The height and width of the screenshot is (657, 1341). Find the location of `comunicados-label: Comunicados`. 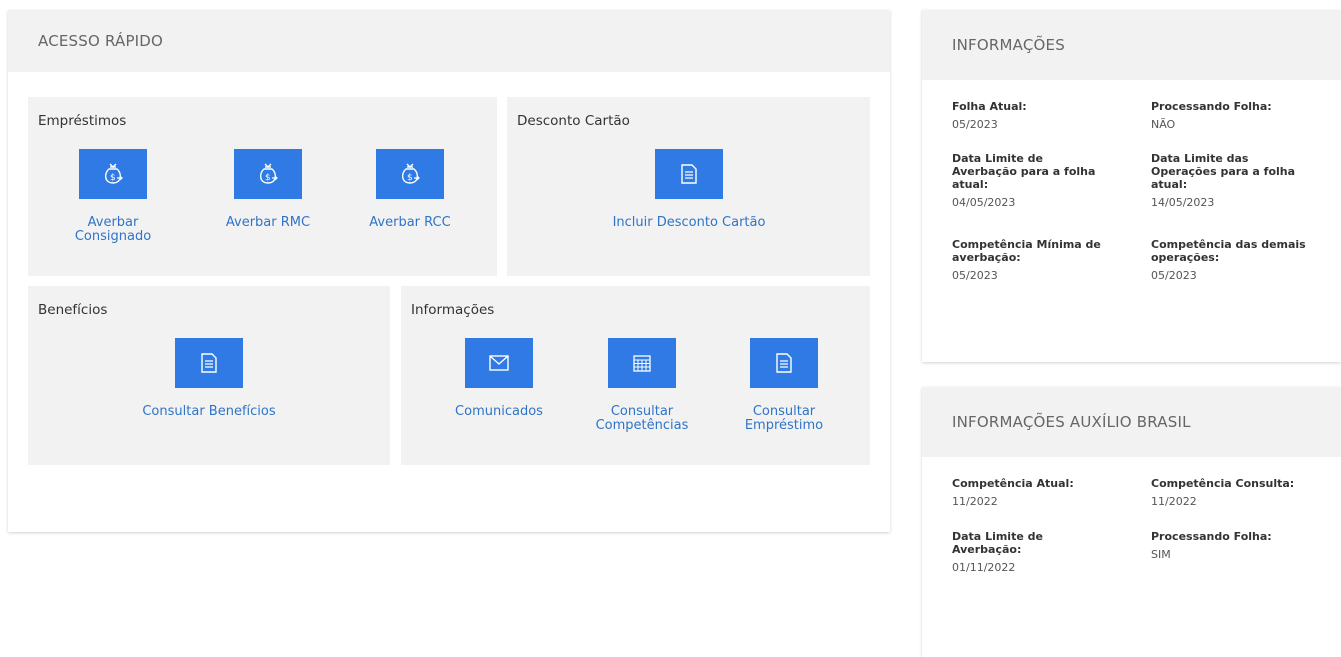

comunicados-label: Comunicados is located at coordinates (499, 412).